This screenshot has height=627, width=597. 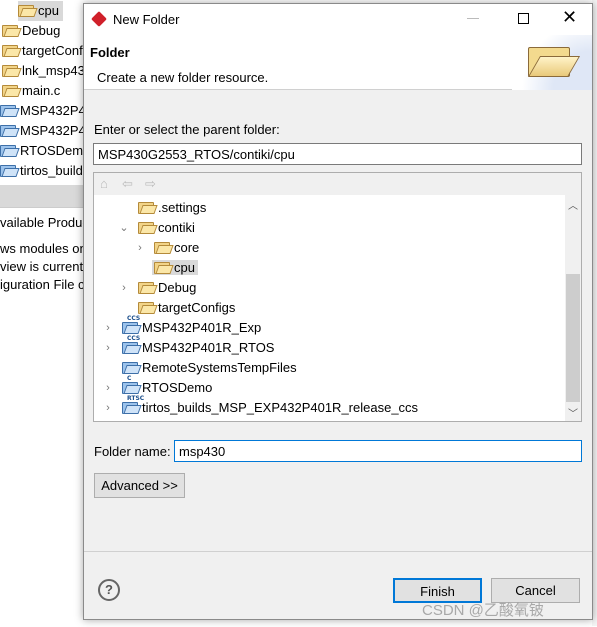 What do you see at coordinates (208, 347) in the screenshot?
I see `tree-item-label: MSP432P401R_RTOS` at bounding box center [208, 347].